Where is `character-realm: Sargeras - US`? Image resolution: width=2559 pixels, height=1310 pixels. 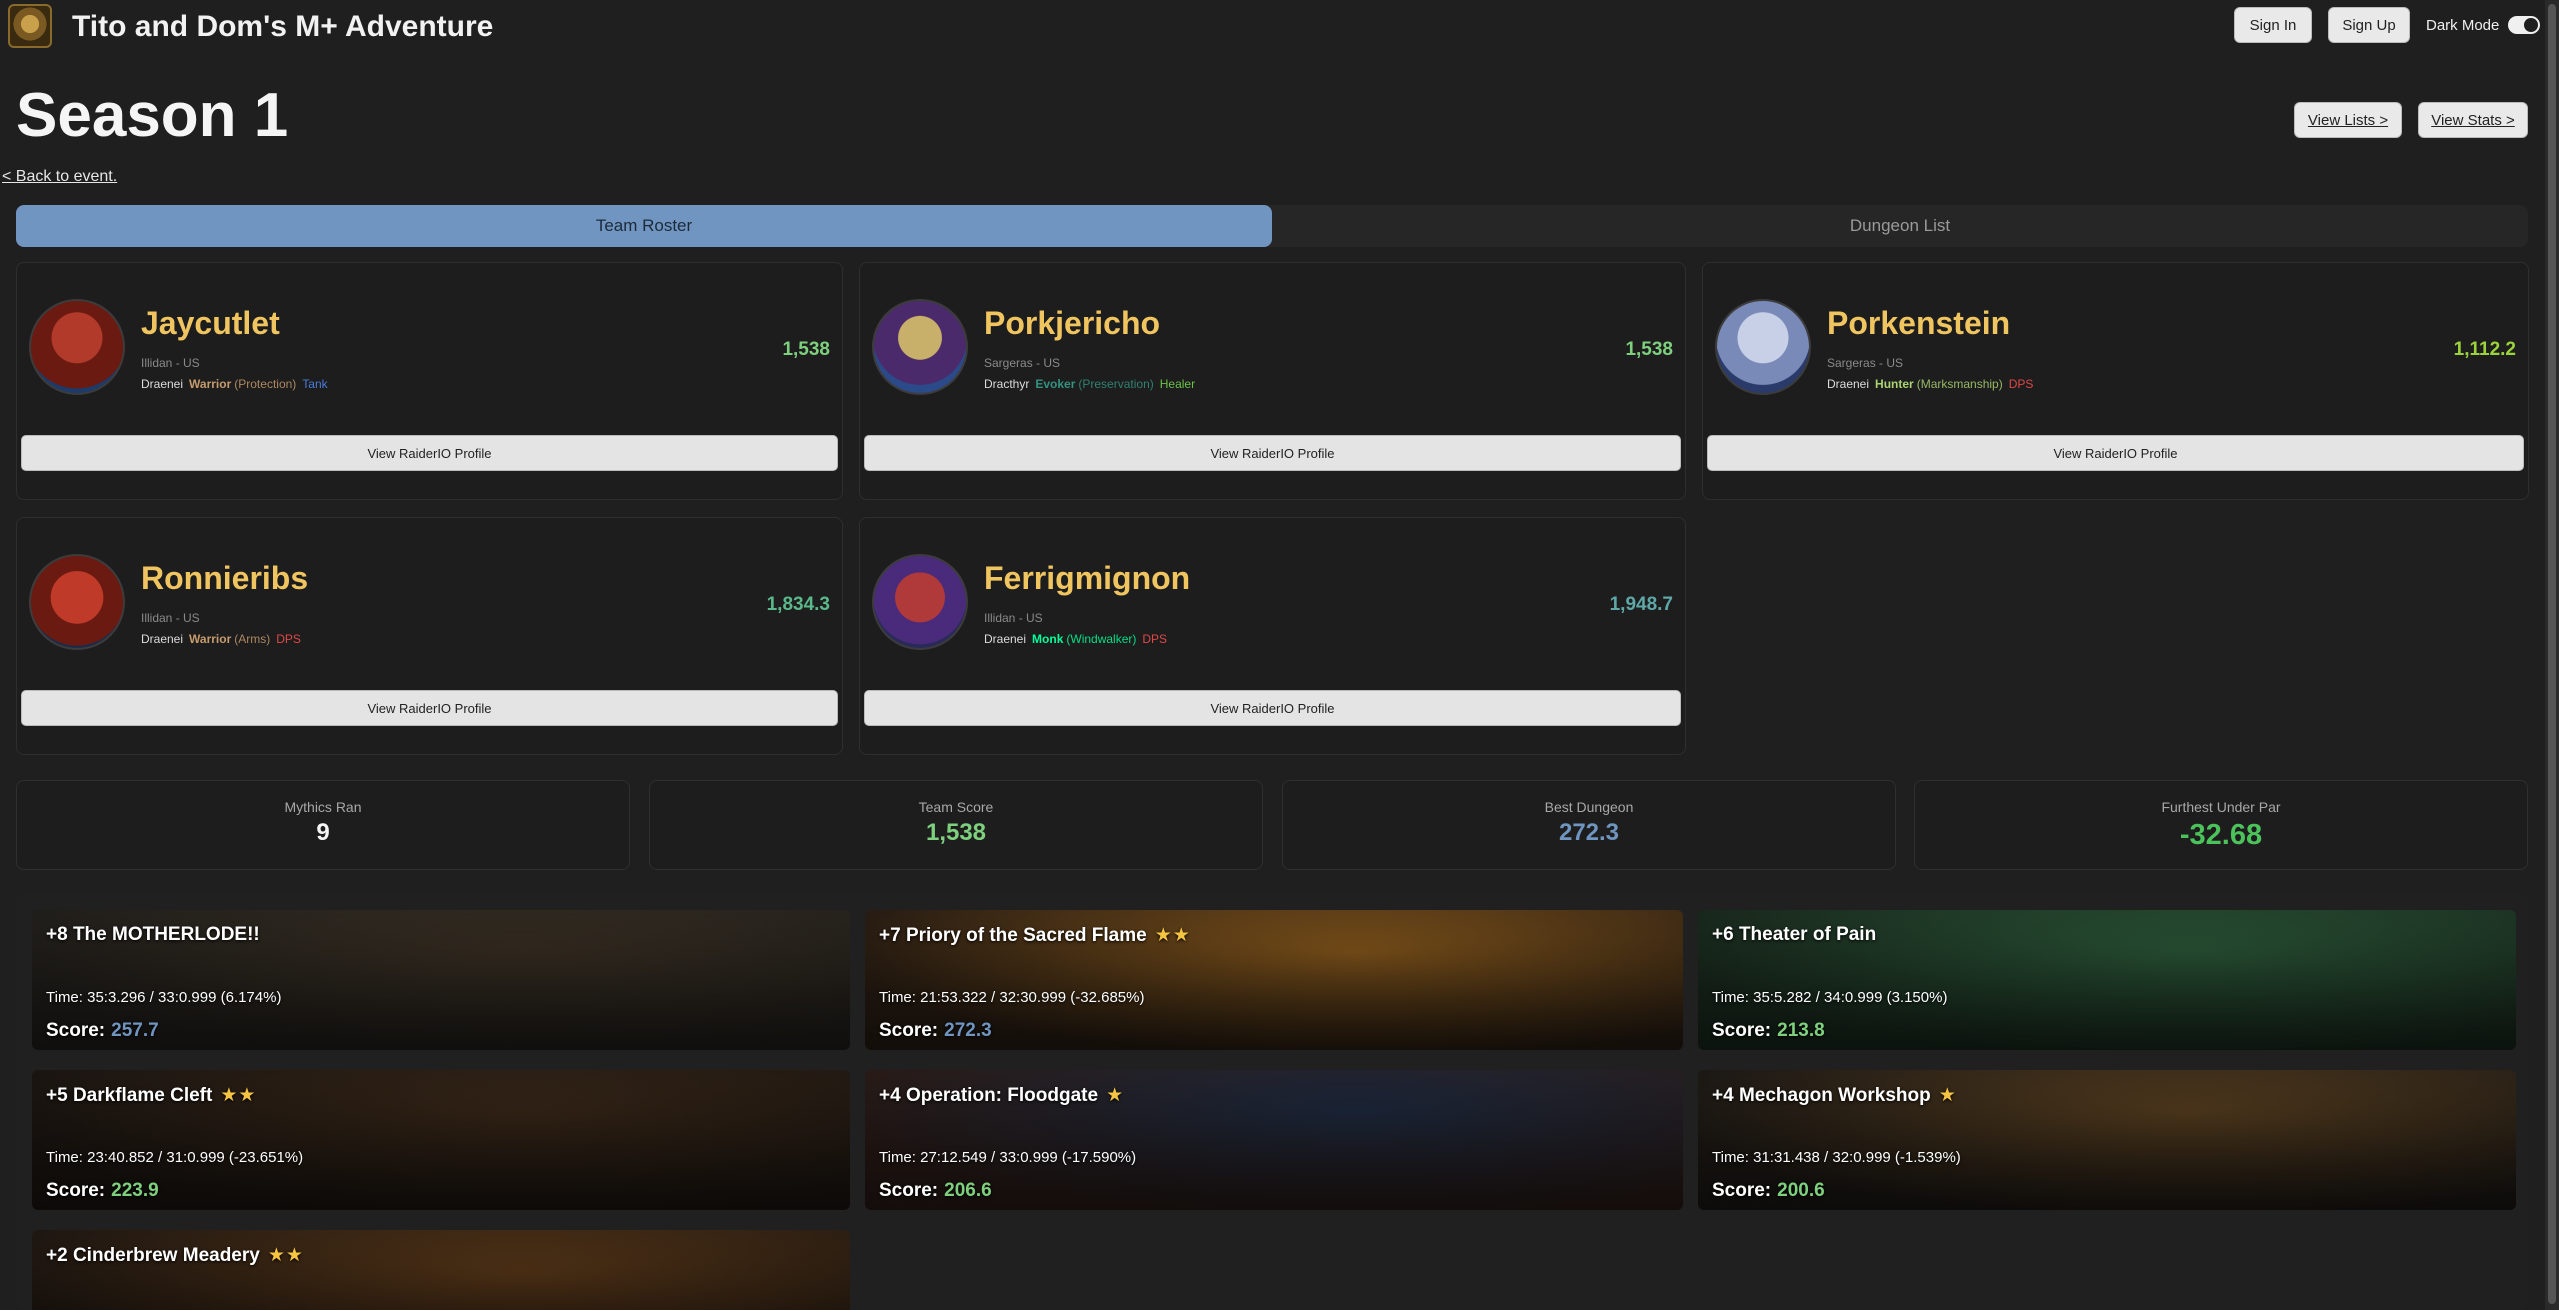 character-realm: Sargeras - US is located at coordinates (1865, 363).